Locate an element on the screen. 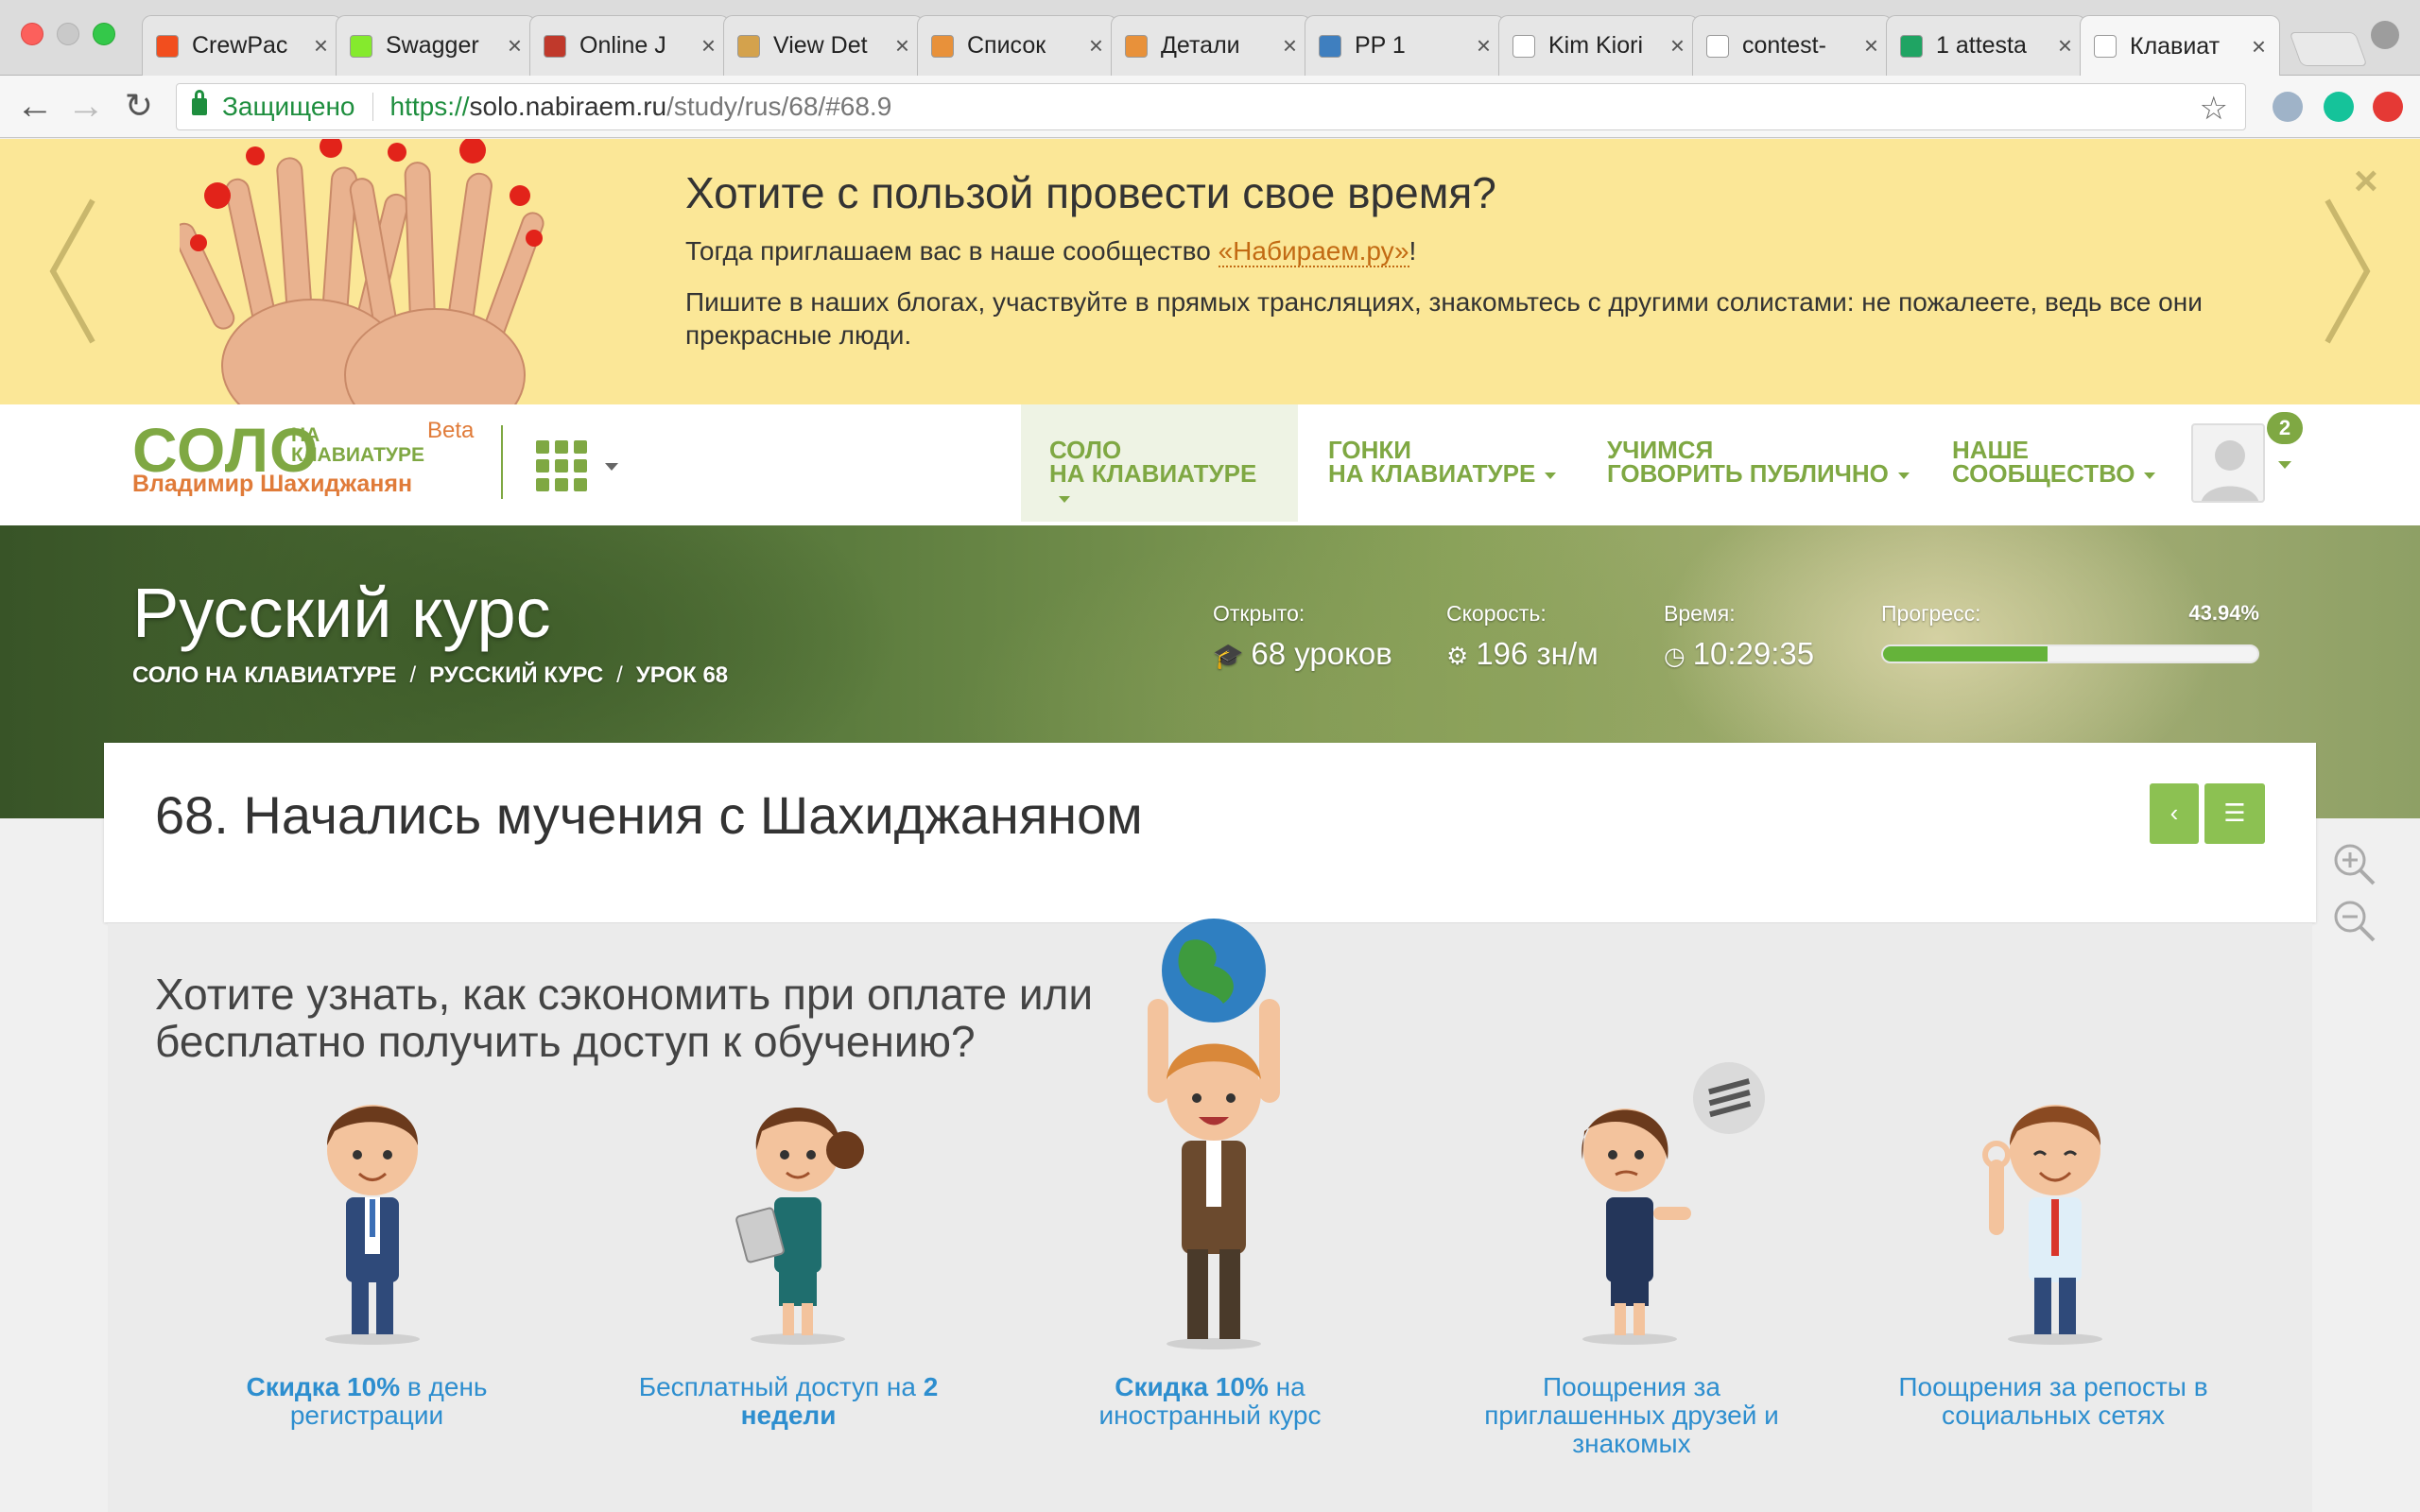  tab-title: Список is located at coordinates (1006, 45).